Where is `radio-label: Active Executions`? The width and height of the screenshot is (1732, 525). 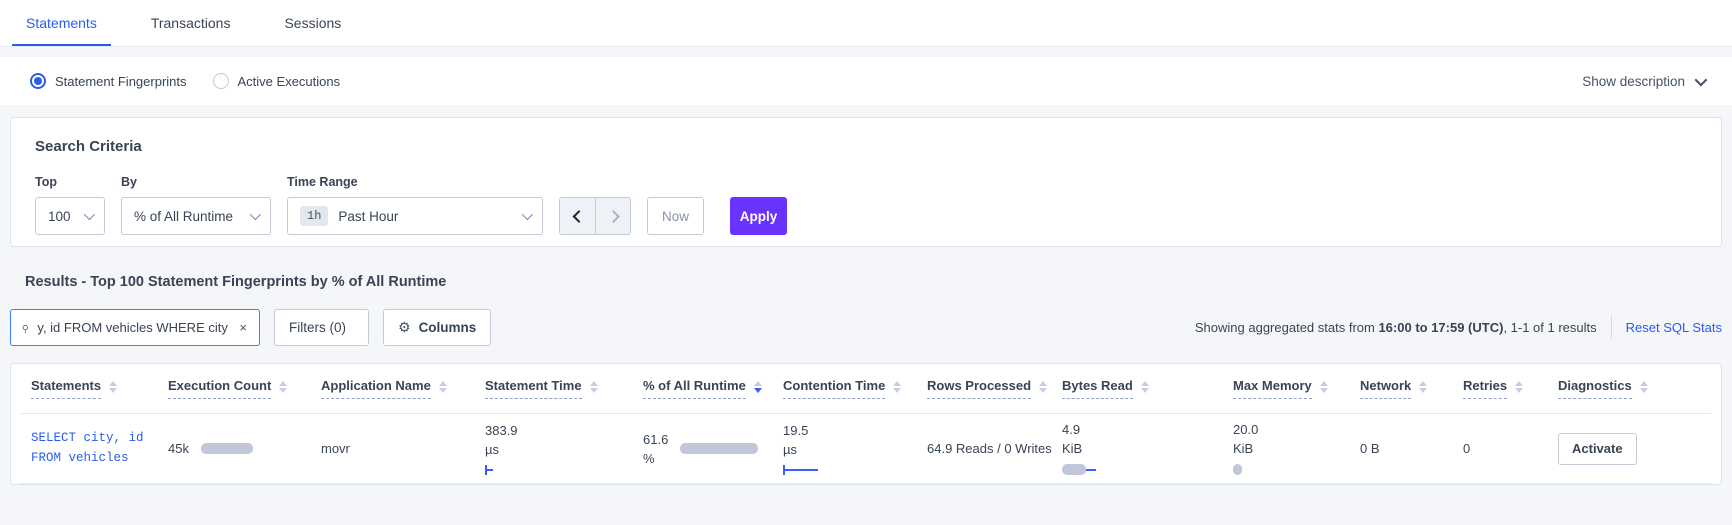
radio-label: Active Executions is located at coordinates (289, 81).